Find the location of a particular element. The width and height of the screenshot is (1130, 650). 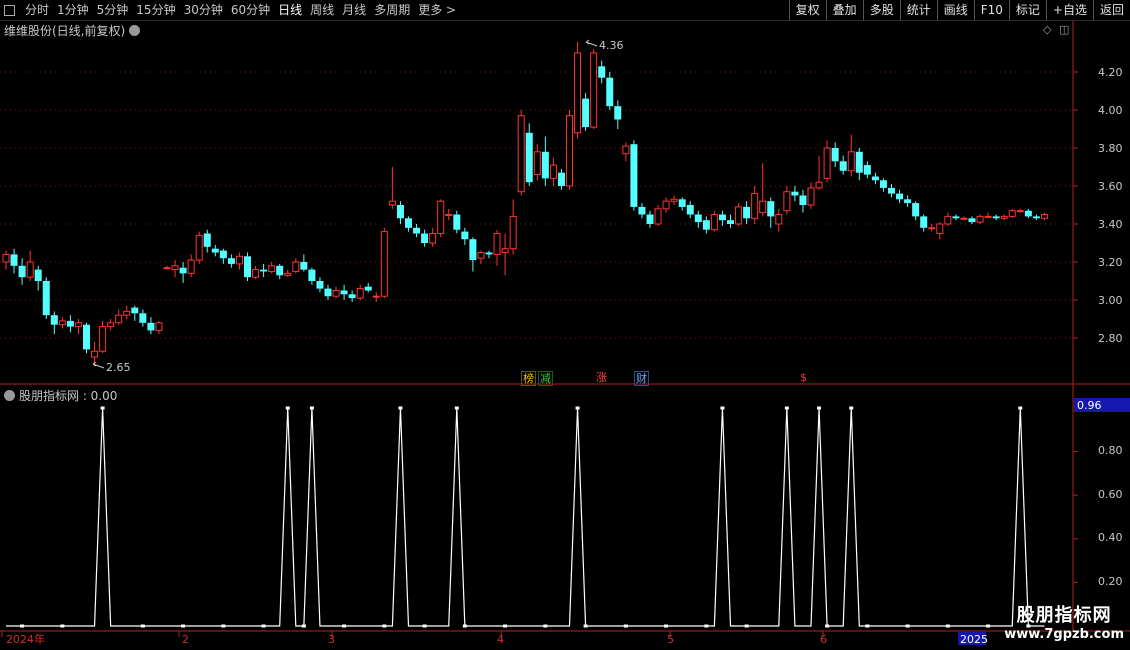

price-tick-280: 2.80 is located at coordinates (1110, 338).